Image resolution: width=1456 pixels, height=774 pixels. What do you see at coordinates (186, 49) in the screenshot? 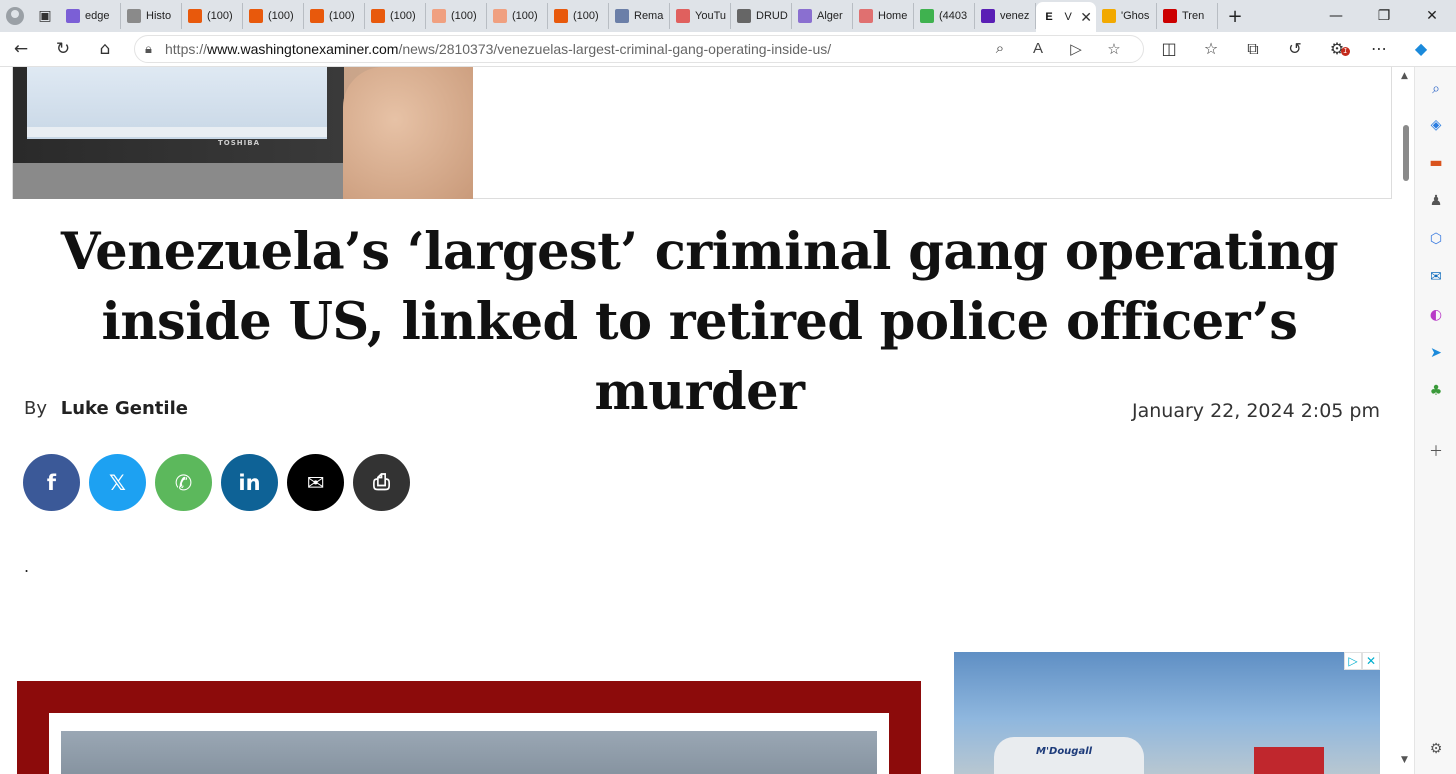
I see `url-scheme: https://` at bounding box center [186, 49].